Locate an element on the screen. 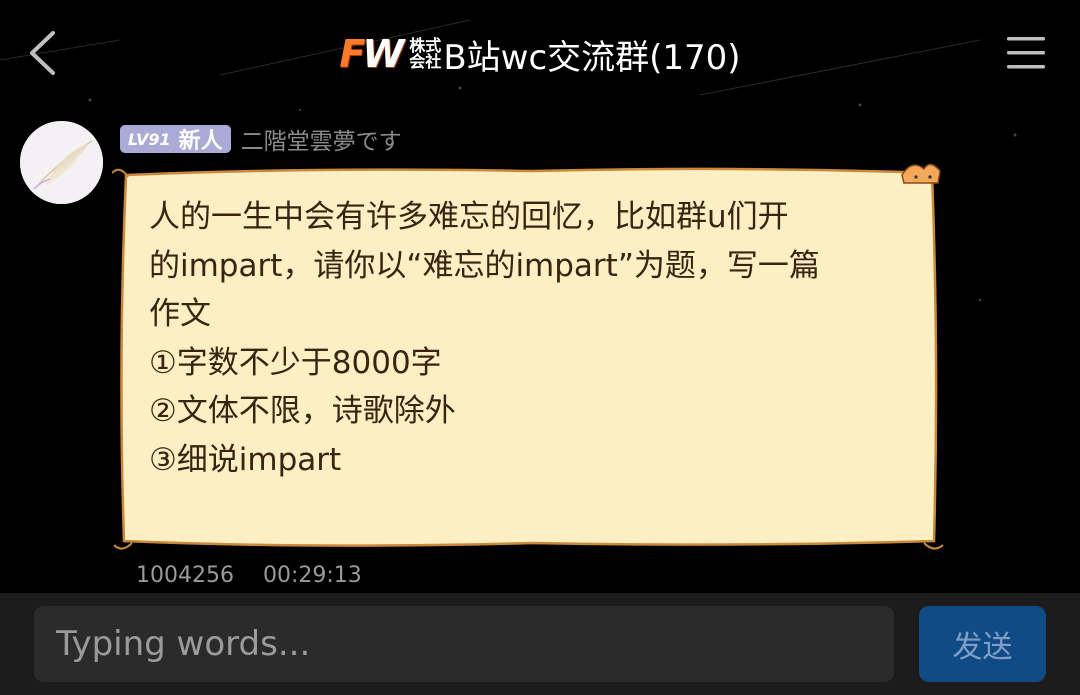 This screenshot has height=695, width=1080. member-title: 新人 is located at coordinates (200, 141).